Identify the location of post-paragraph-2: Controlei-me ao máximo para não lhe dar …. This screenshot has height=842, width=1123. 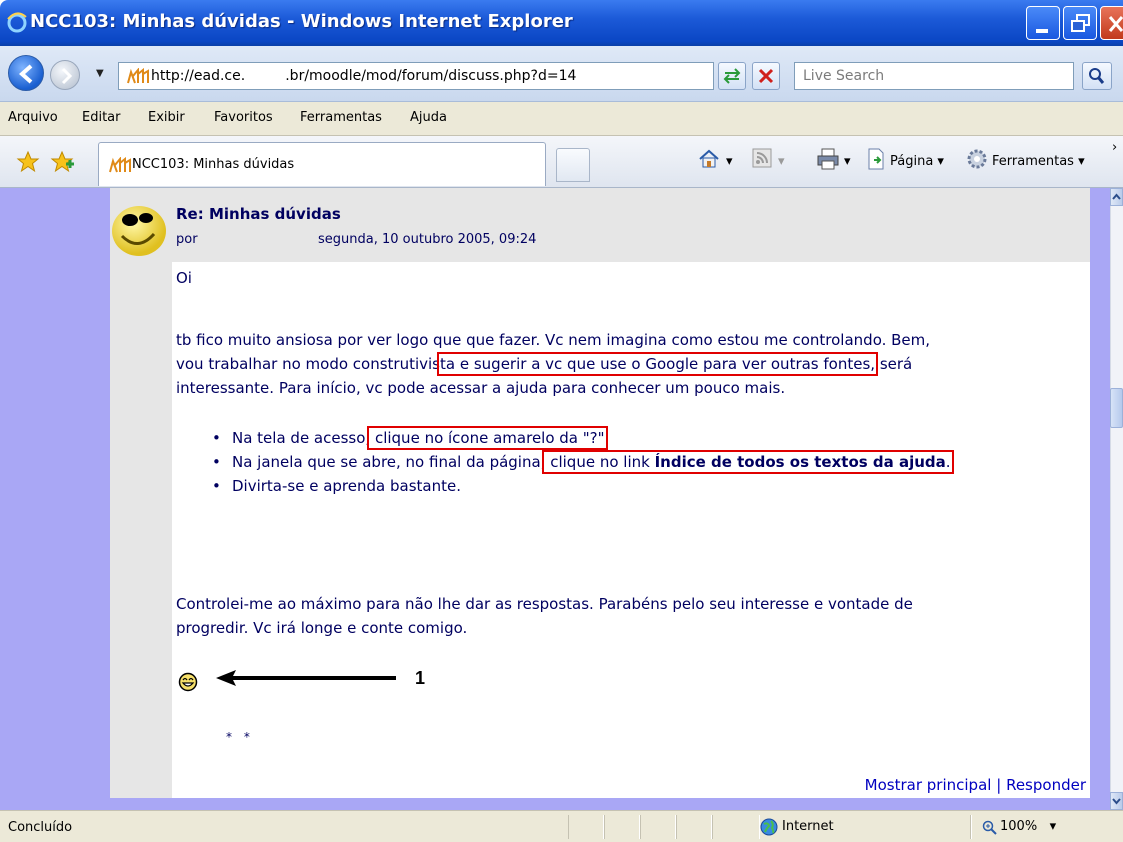
(544, 616).